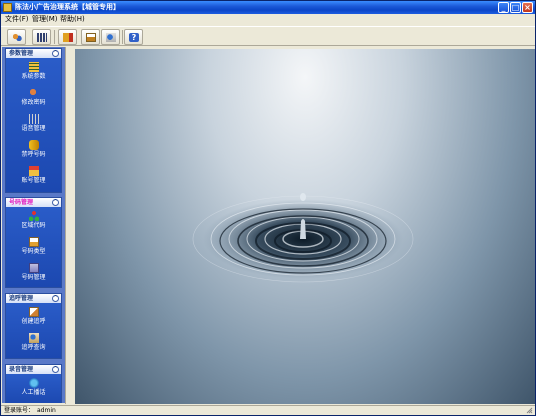  Describe the element at coordinates (33, 268) in the screenshot. I see `contacts-icon` at that location.